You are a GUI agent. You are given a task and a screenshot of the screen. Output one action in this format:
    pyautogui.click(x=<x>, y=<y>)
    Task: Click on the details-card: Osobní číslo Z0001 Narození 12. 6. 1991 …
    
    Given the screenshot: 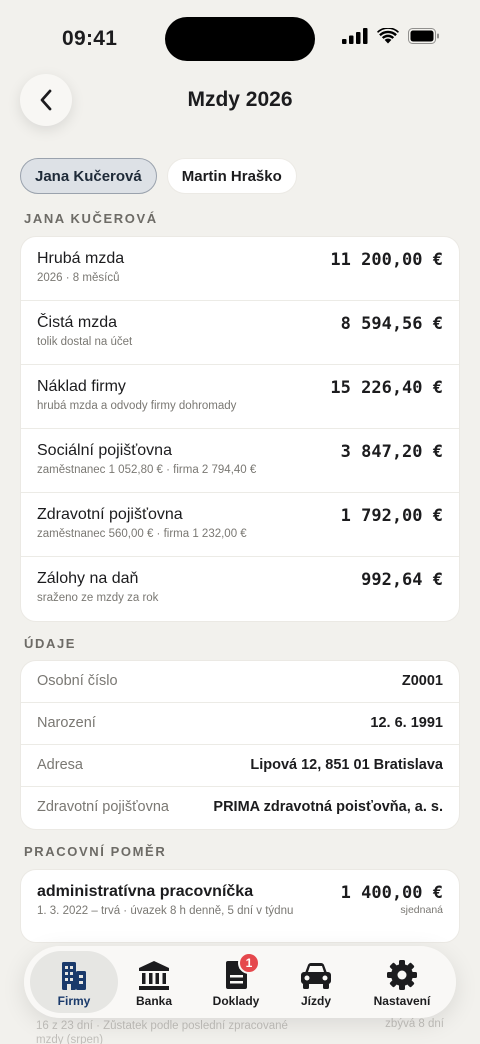 What is the action you would take?
    pyautogui.click(x=240, y=745)
    